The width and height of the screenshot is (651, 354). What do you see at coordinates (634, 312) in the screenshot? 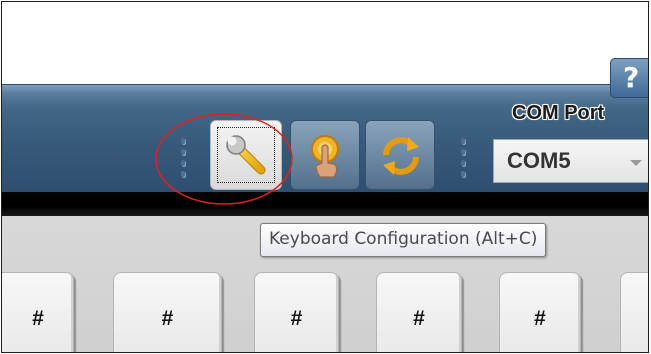
I see `keyboard-key` at bounding box center [634, 312].